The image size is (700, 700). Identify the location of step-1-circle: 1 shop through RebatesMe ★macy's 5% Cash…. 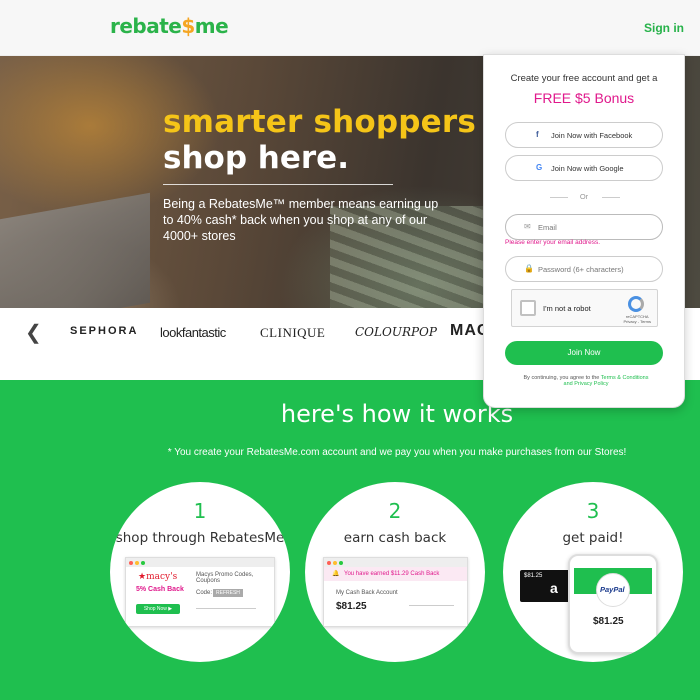
(200, 572).